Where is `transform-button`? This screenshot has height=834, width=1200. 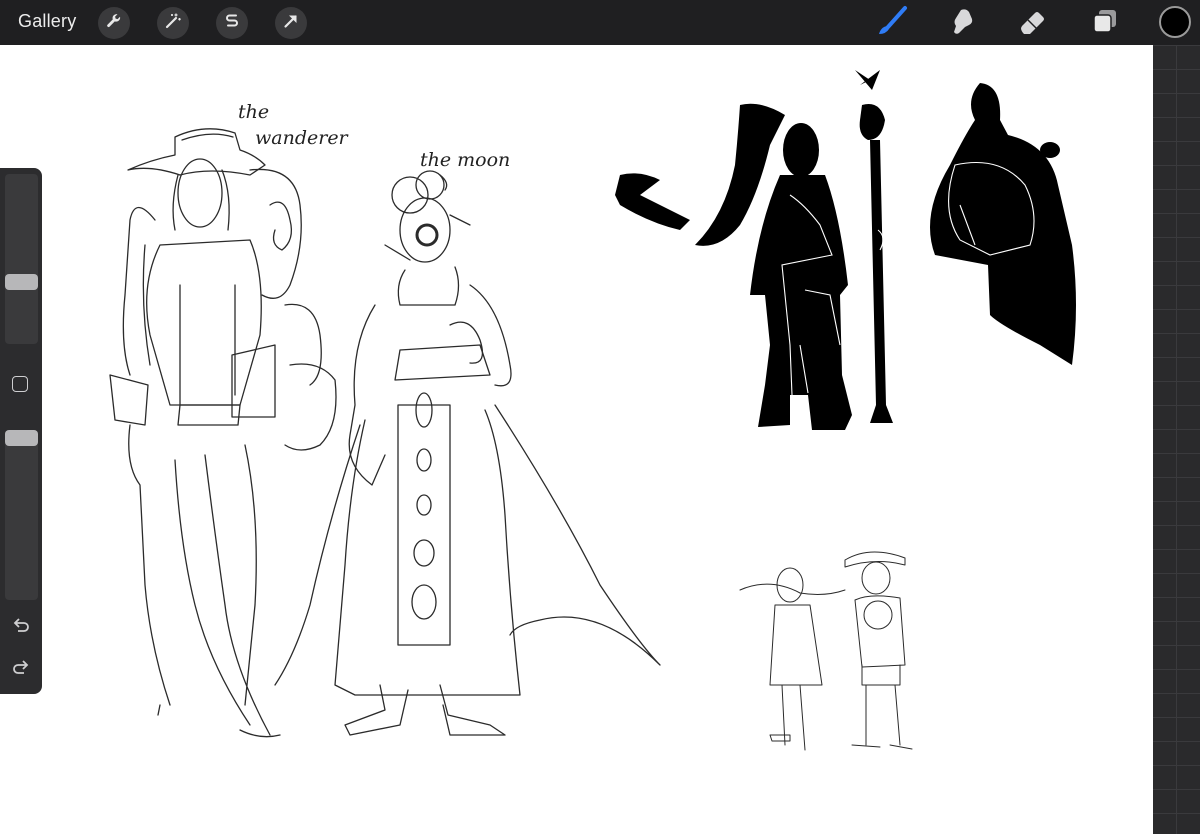 transform-button is located at coordinates (291, 23).